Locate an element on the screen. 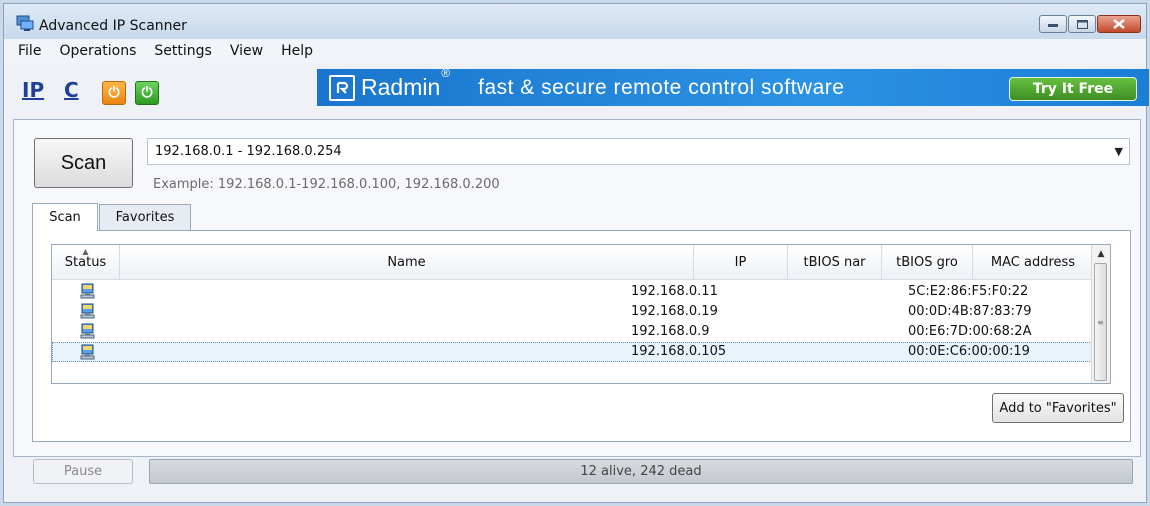 The height and width of the screenshot is (506, 1150). minimize-icon is located at coordinates (1053, 25).